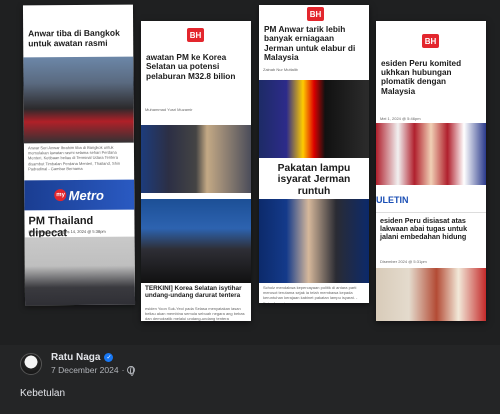 The height and width of the screenshot is (414, 500). What do you see at coordinates (93, 364) in the screenshot?
I see `post-meta: Ratu Naga ✓ 7 December 2024 ·` at bounding box center [93, 364].